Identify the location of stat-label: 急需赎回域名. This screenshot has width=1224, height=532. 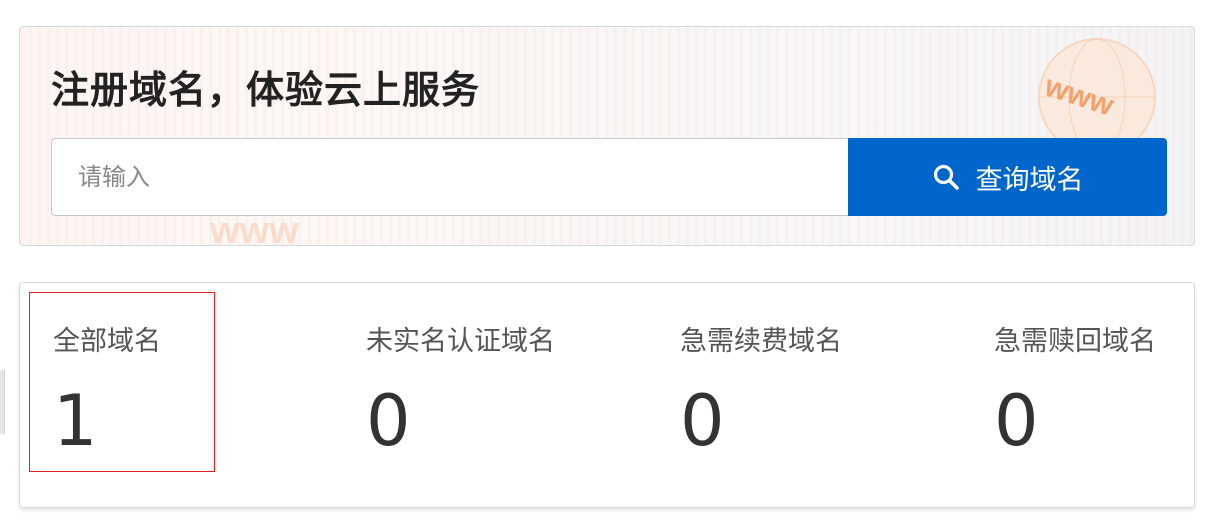
(1075, 341).